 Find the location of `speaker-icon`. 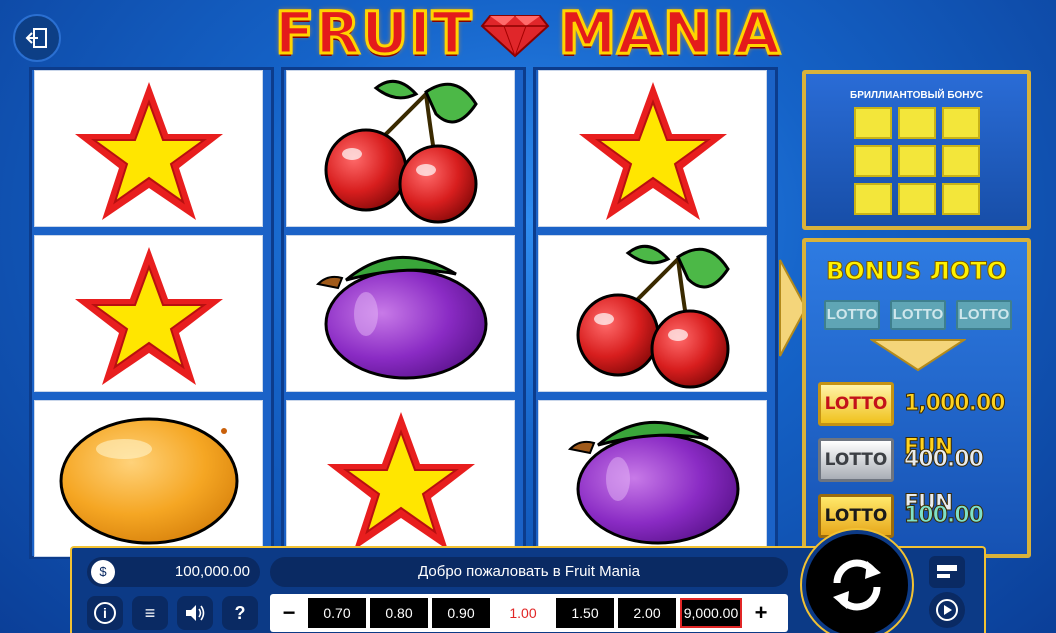

speaker-icon is located at coordinates (195, 613).